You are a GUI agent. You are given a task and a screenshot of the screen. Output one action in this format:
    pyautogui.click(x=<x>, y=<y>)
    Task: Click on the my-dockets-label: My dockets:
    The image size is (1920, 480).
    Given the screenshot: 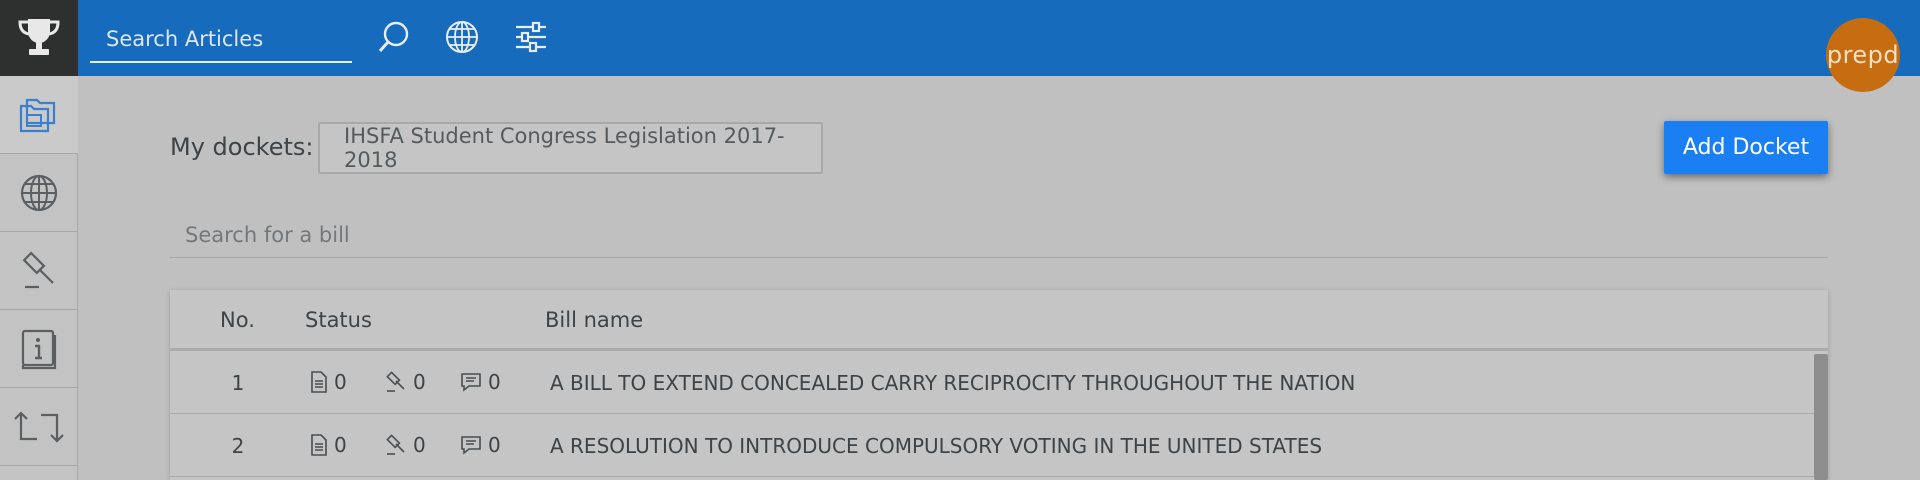 What is the action you would take?
    pyautogui.click(x=242, y=147)
    